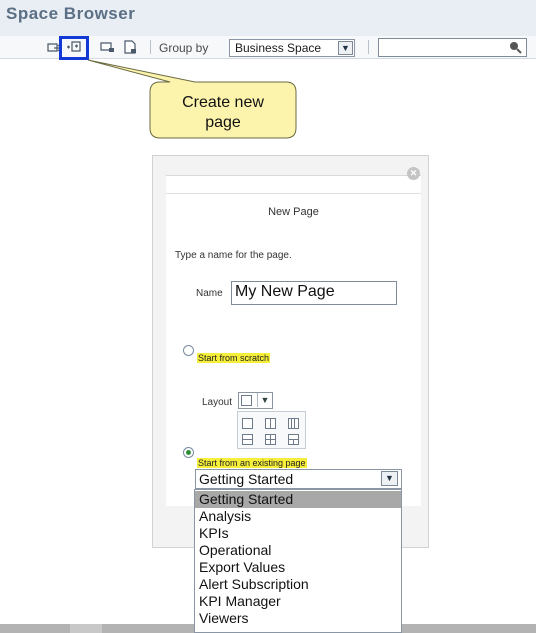 This screenshot has height=633, width=536. What do you see at coordinates (293, 212) in the screenshot?
I see `dialog-title: New Page` at bounding box center [293, 212].